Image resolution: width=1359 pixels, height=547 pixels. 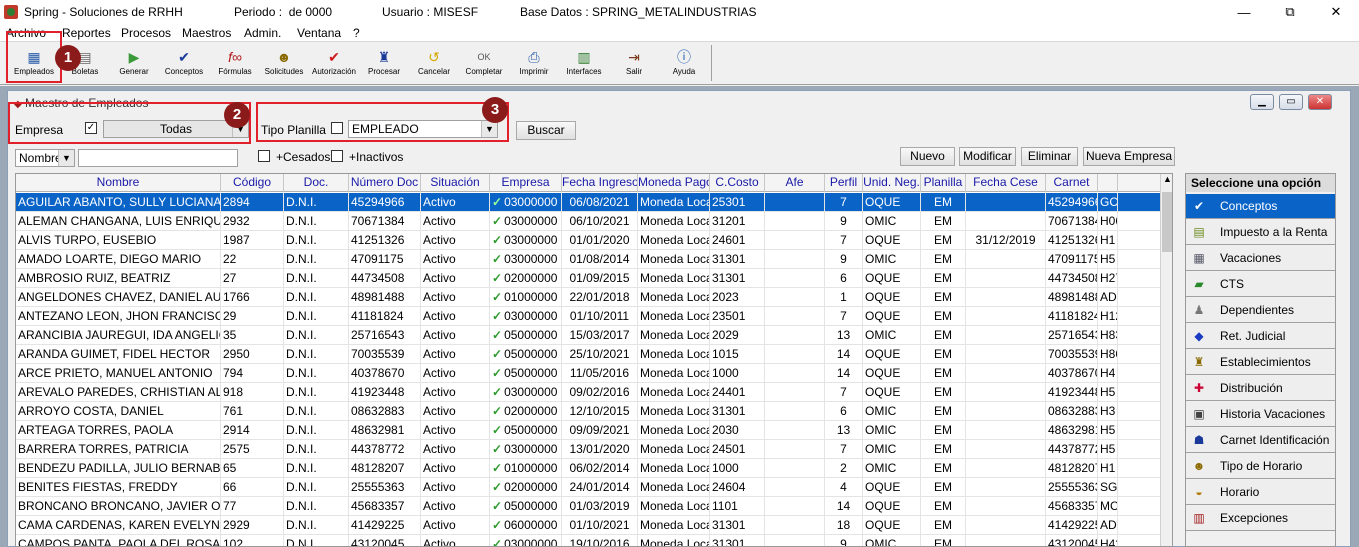 What do you see at coordinates (337, 156) in the screenshot?
I see `inactivos-checkbox` at bounding box center [337, 156].